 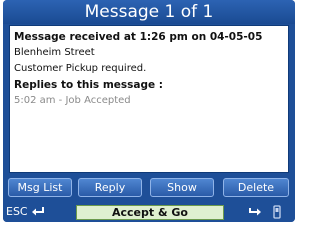 I want to click on message-header: Message received at 1:26 pm on 04-05-05, so click(x=138, y=37).